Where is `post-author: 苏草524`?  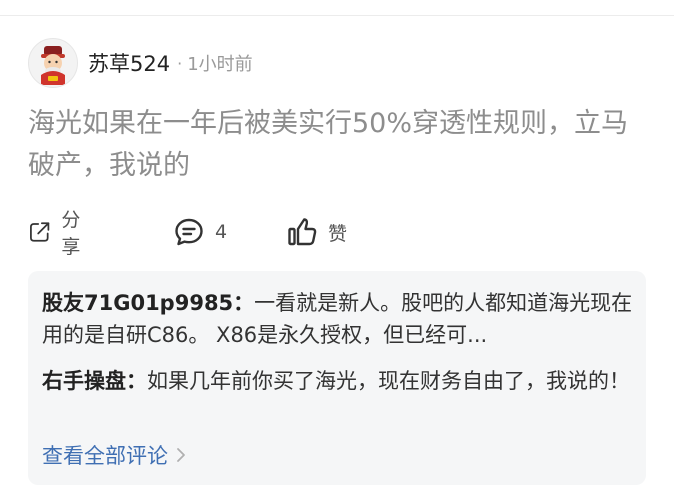
post-author: 苏草524 is located at coordinates (129, 63).